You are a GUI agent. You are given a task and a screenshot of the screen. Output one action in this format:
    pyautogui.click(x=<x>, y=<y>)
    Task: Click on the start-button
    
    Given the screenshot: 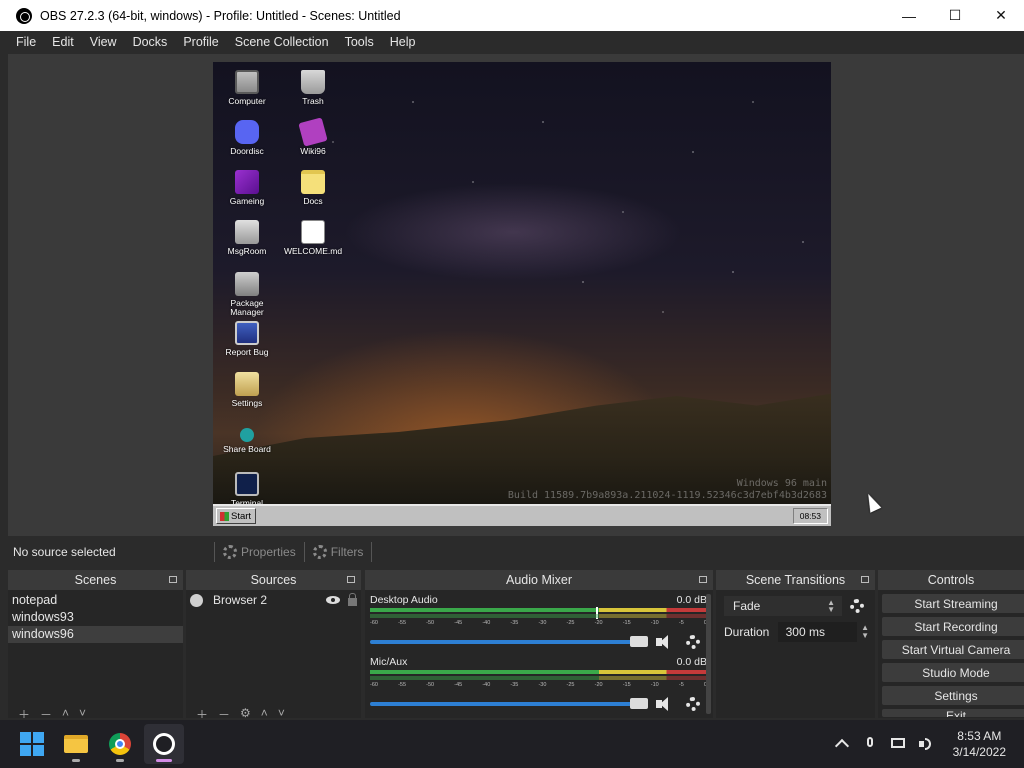 What is the action you would take?
    pyautogui.click(x=32, y=744)
    